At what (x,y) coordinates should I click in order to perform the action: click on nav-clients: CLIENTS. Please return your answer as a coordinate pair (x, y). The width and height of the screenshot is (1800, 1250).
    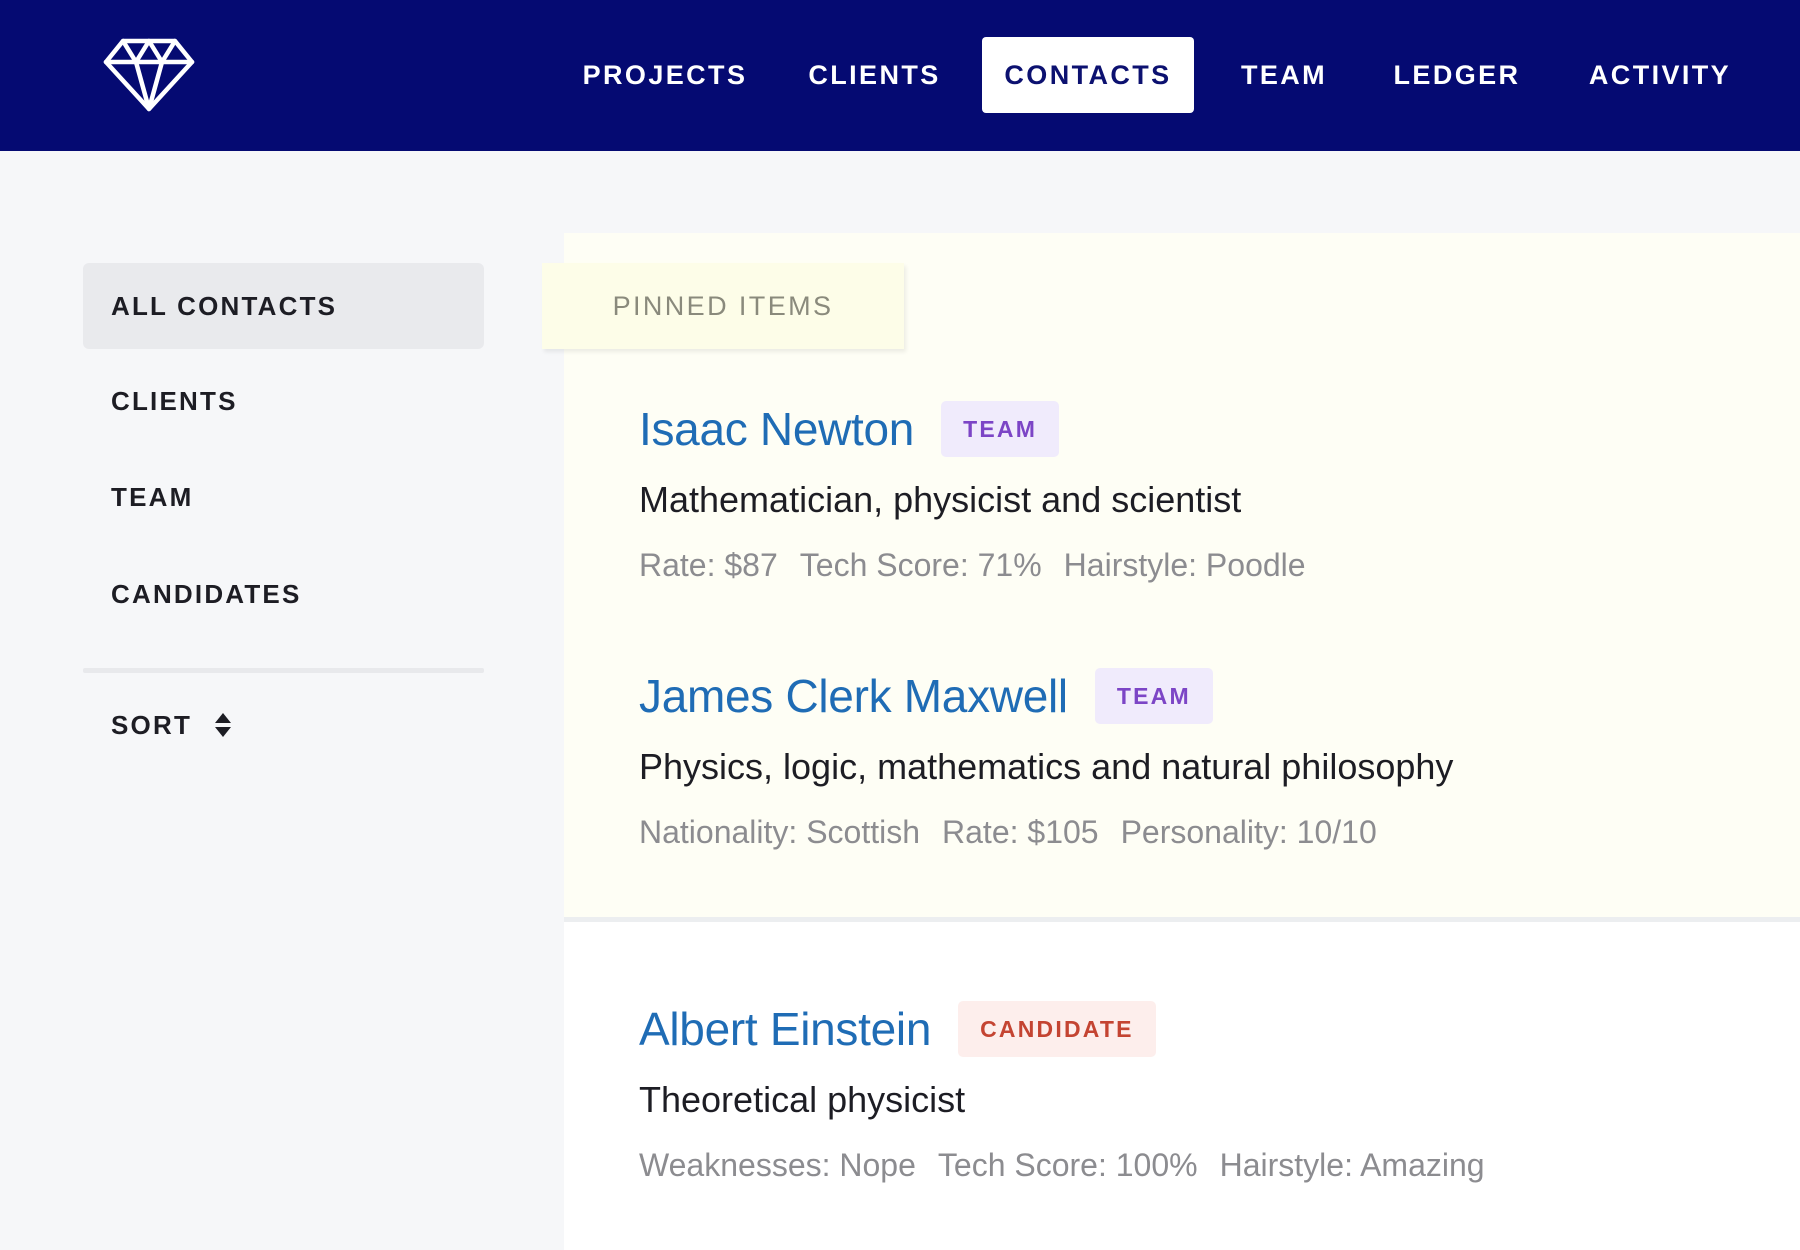
    Looking at the image, I should click on (874, 75).